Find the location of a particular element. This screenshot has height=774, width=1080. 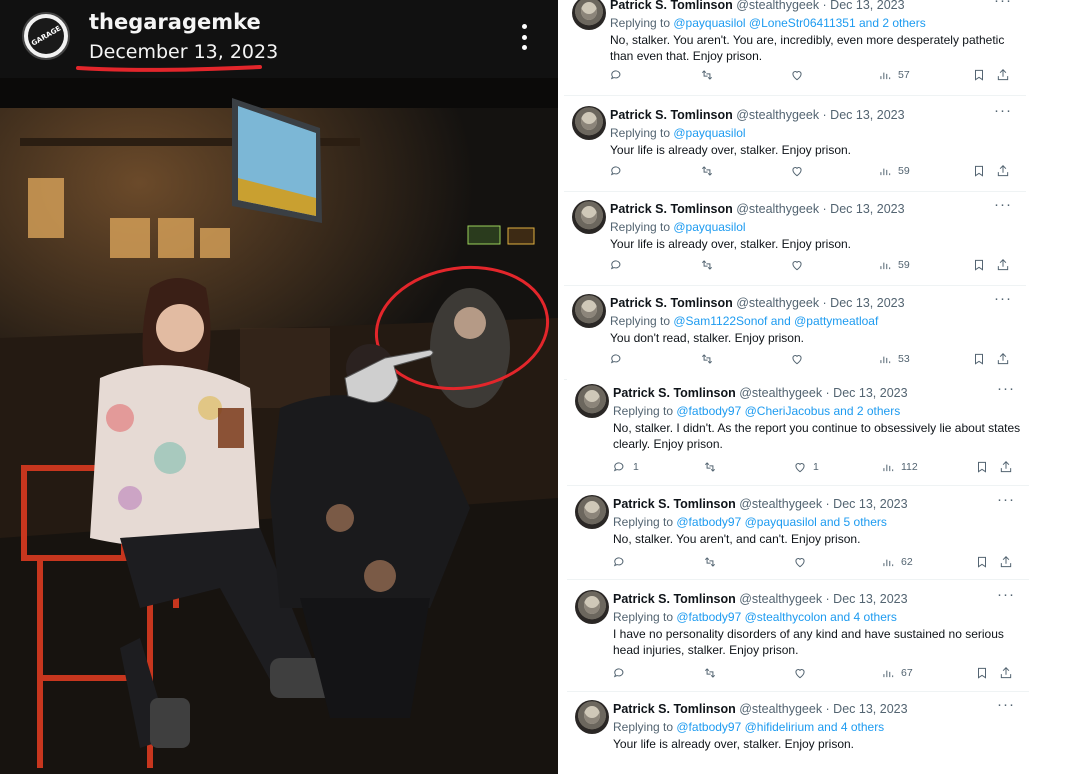

share-icon is located at coordinates (1003, 359).